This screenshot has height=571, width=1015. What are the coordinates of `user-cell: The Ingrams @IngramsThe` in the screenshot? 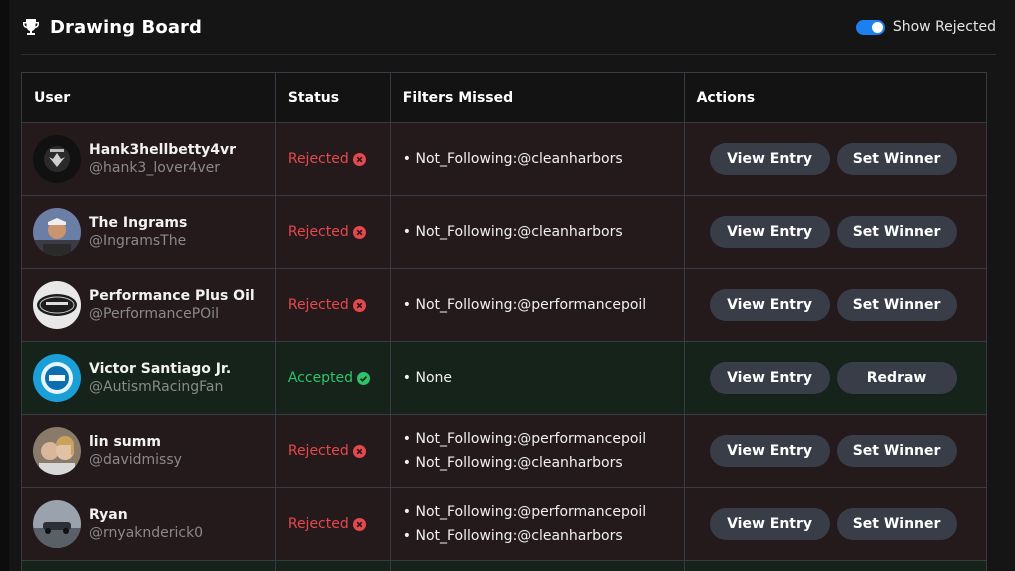 It's located at (148, 232).